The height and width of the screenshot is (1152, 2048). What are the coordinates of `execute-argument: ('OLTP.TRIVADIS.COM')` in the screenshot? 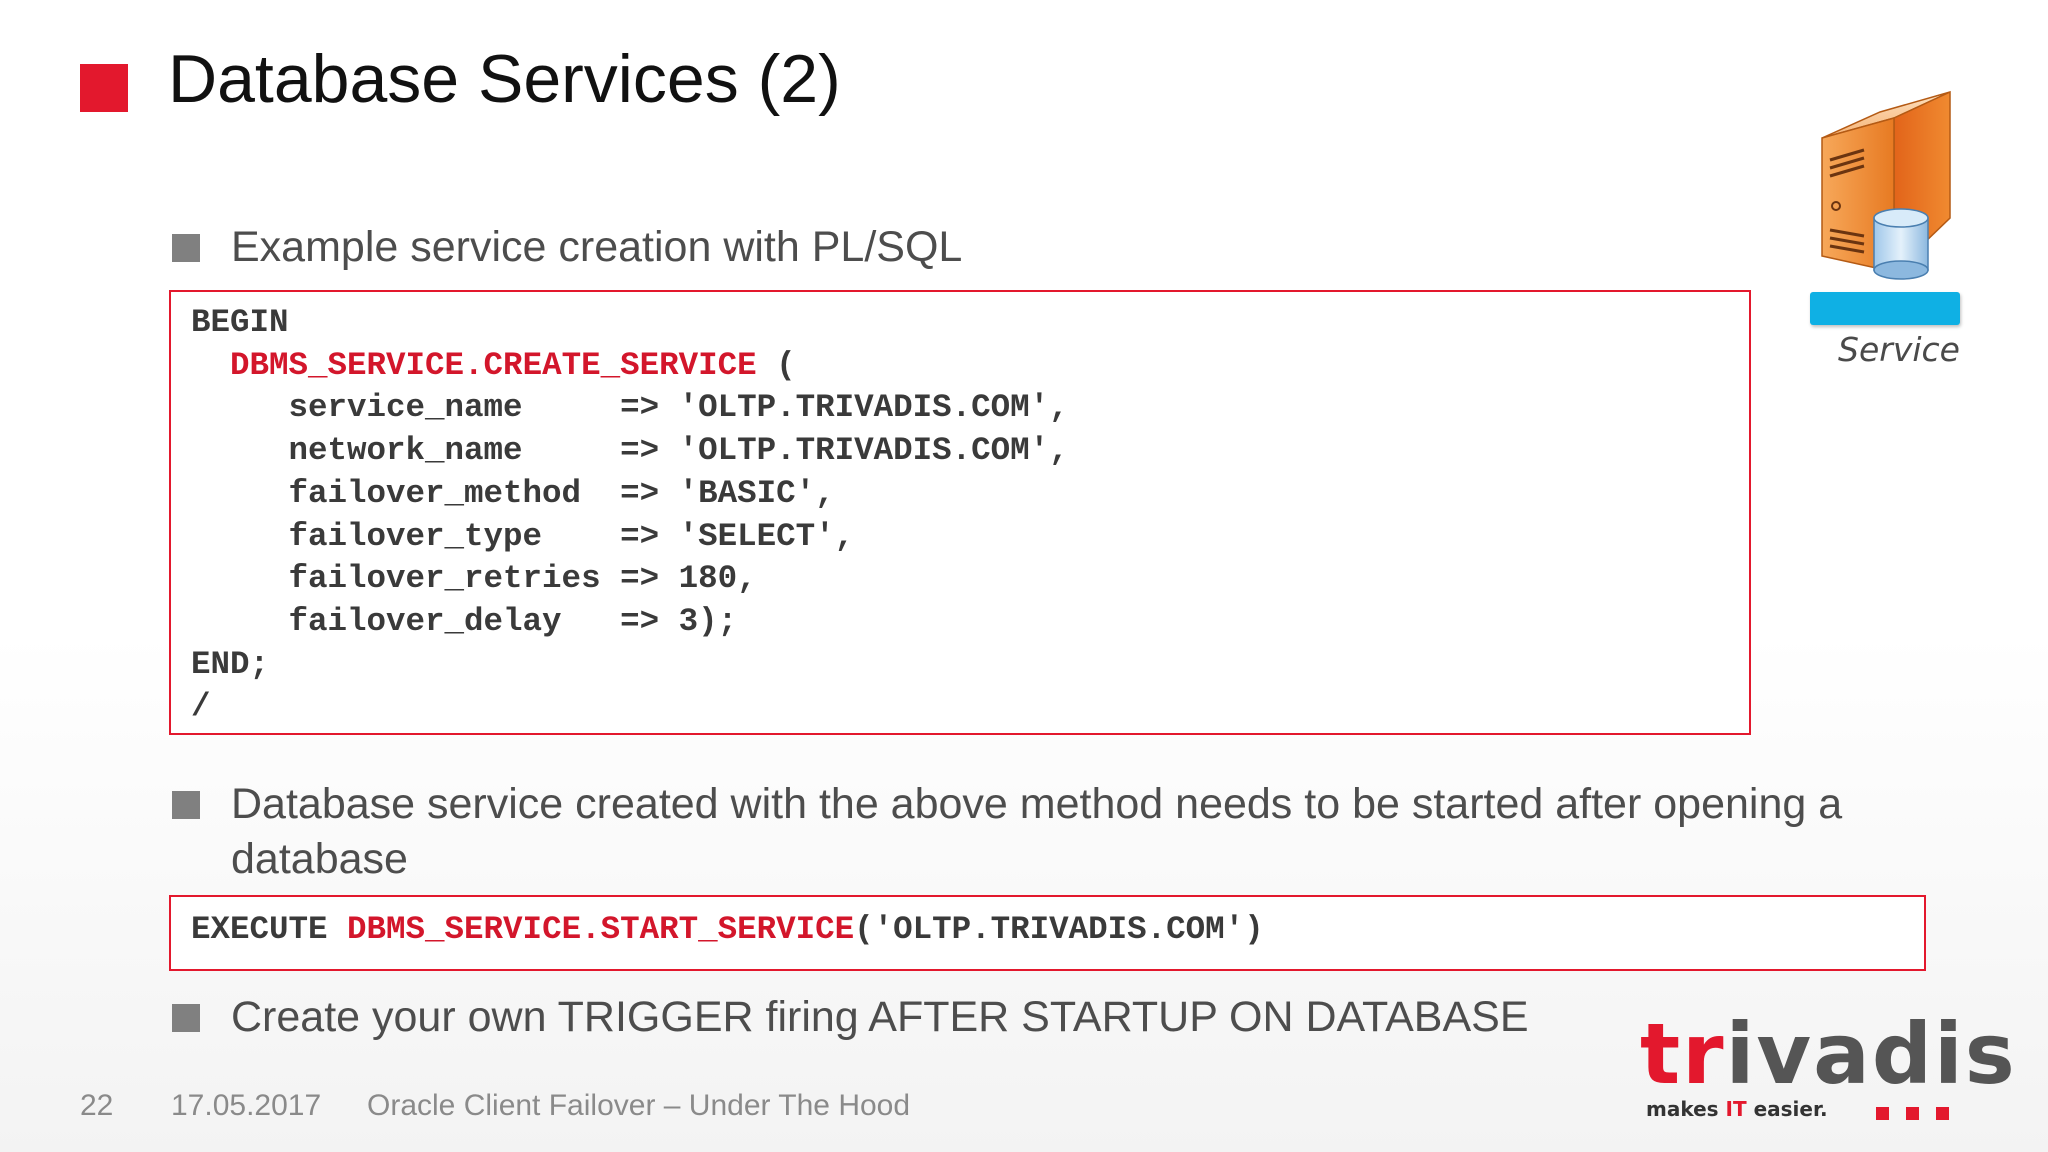 It's located at (1059, 929).